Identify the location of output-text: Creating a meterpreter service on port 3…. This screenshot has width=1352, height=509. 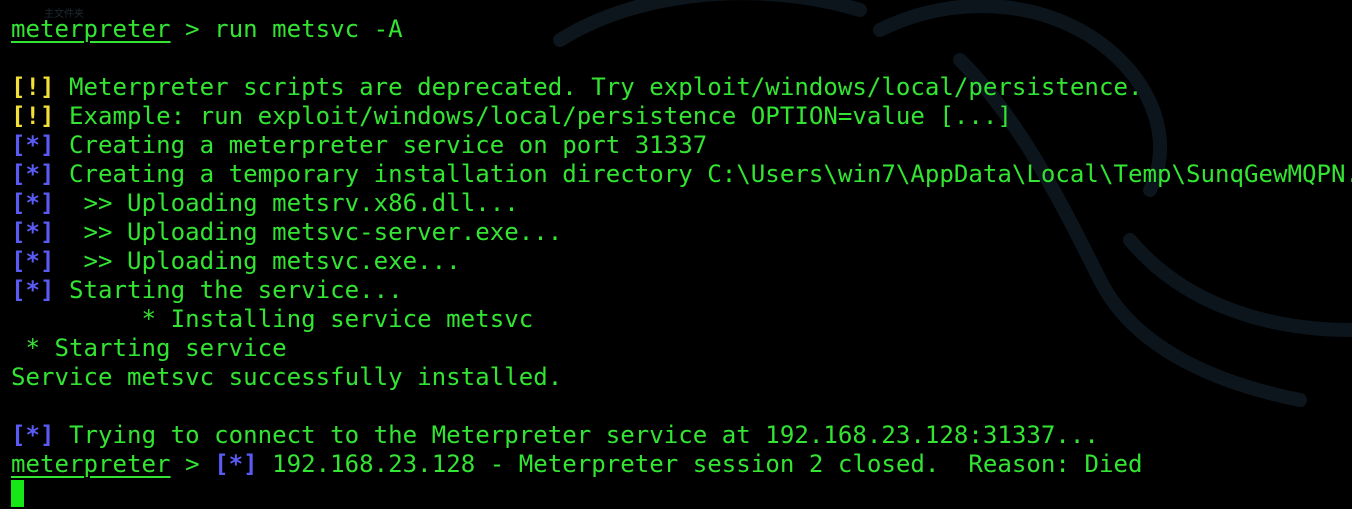
(381, 145).